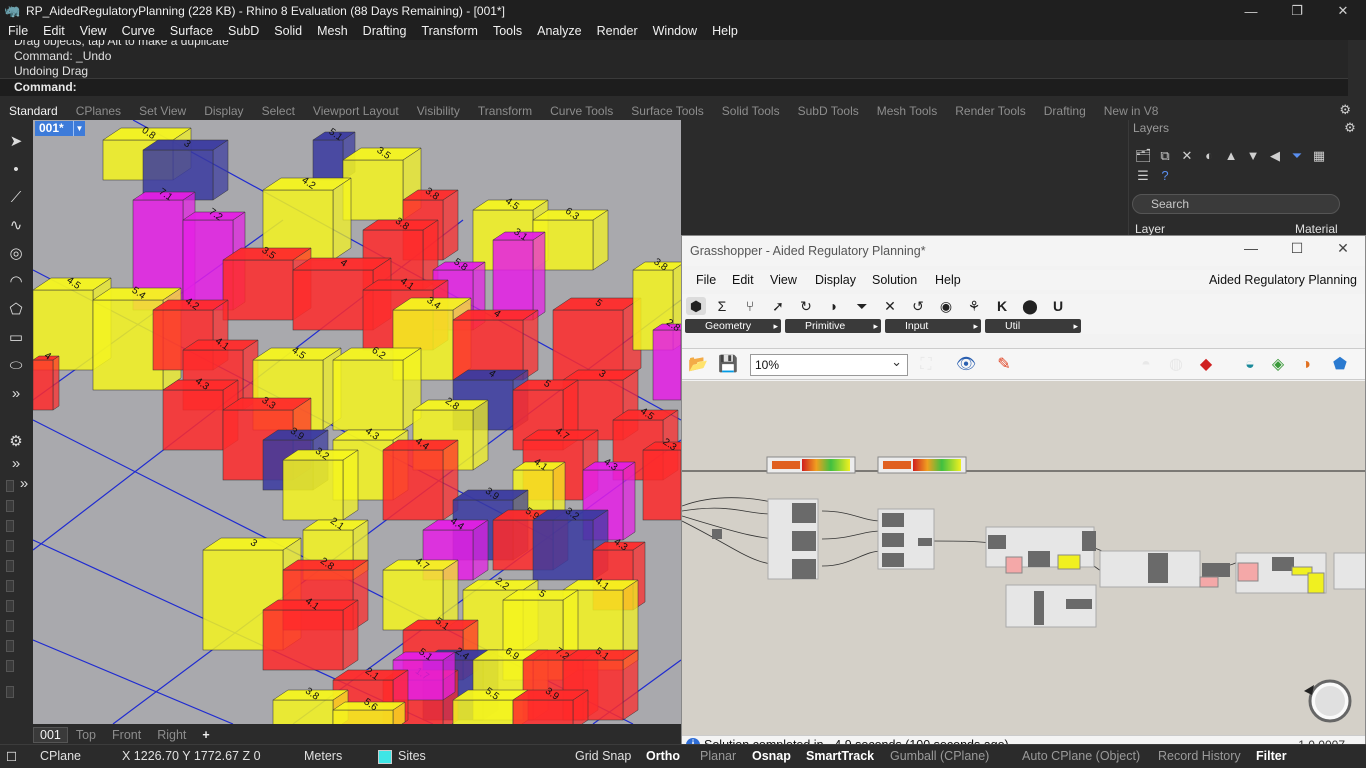  Describe the element at coordinates (17, 31) in the screenshot. I see `menu-file: File` at that location.